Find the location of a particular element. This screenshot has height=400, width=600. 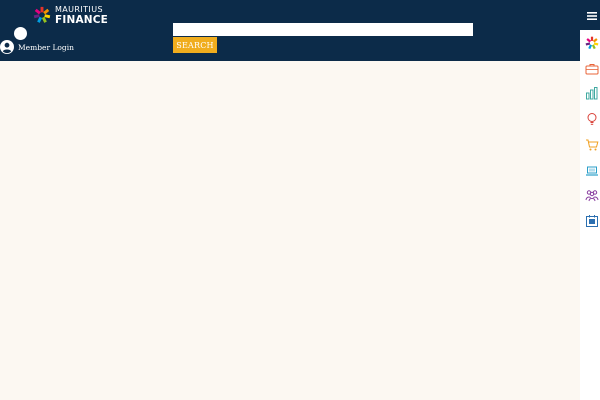

shopping-cart-icon is located at coordinates (592, 145).